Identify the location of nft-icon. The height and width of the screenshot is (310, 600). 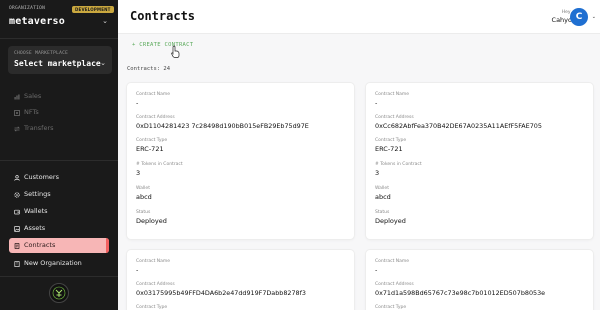
(16, 112).